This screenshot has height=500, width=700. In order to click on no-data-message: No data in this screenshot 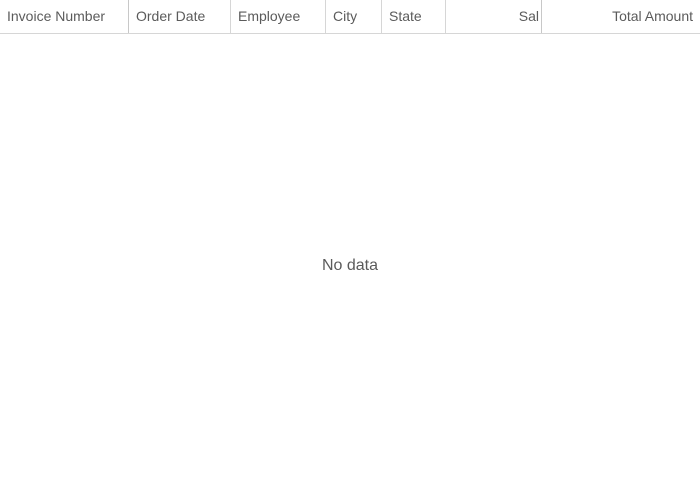, I will do `click(350, 265)`.